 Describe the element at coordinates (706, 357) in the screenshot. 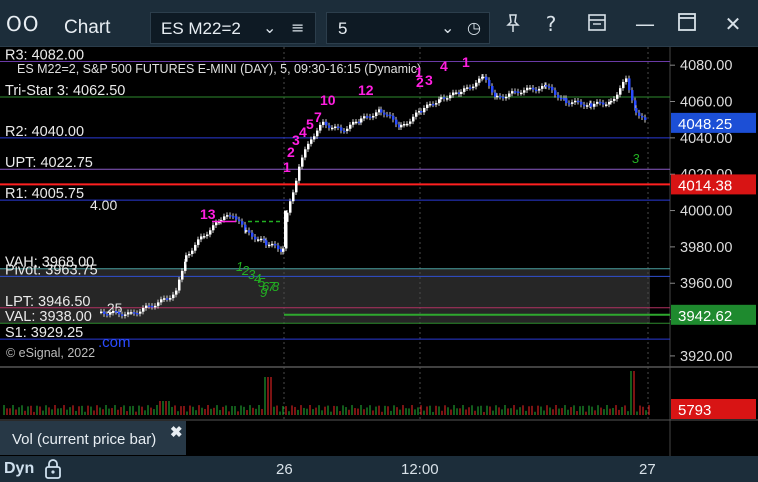

I see `price-tick-label: 3920.00` at that location.